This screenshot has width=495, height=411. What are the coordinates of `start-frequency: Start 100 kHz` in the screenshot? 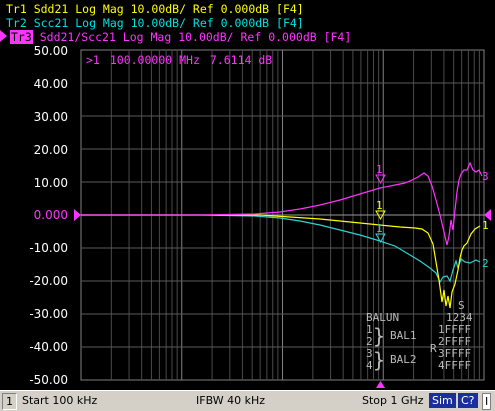 It's located at (59, 400).